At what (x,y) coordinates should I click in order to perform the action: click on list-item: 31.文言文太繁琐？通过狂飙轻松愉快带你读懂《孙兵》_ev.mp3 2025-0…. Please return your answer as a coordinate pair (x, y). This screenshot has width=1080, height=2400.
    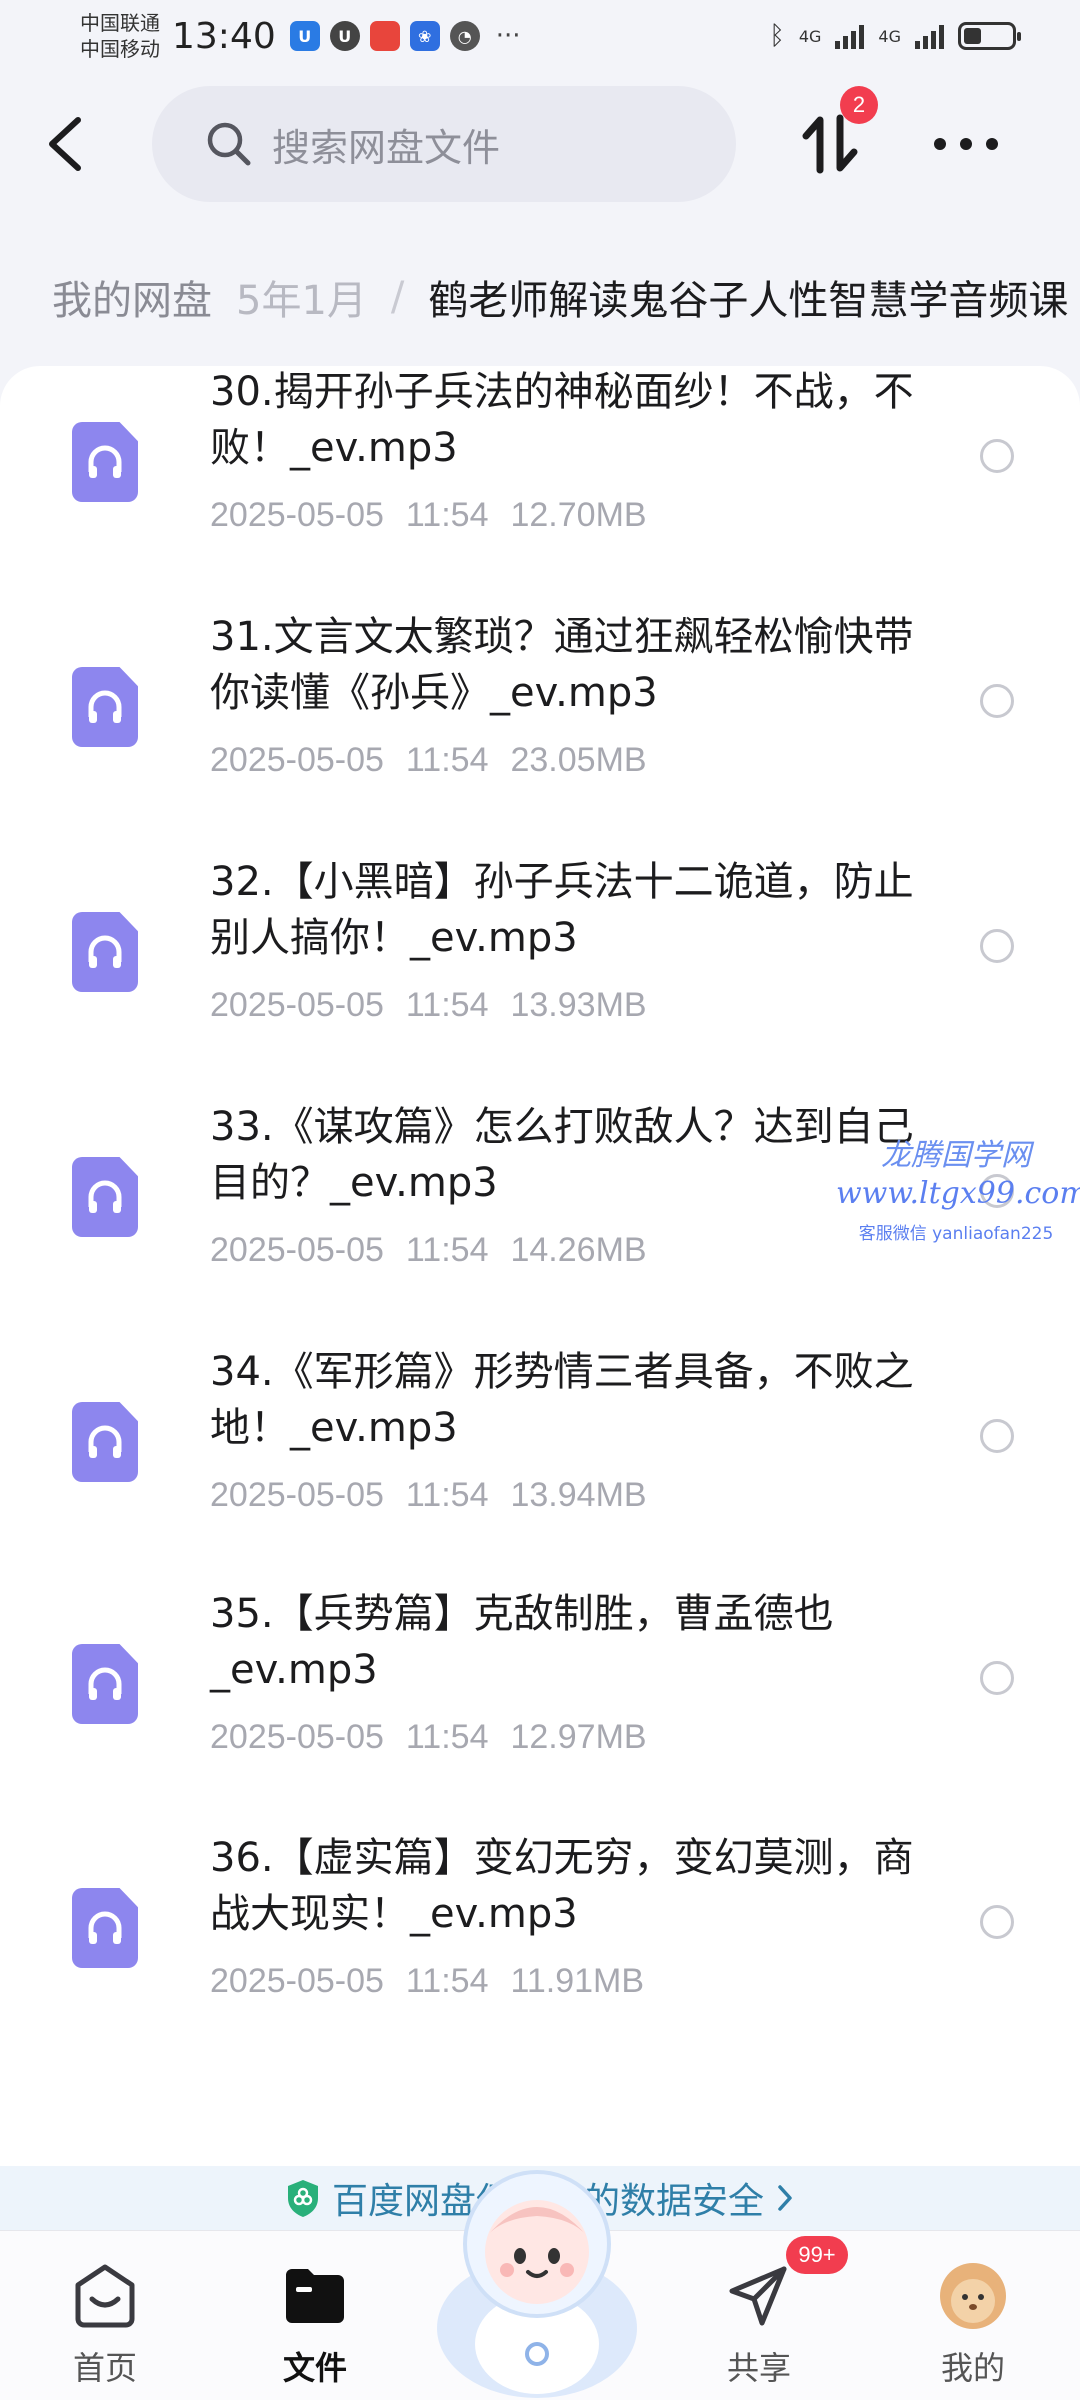
    Looking at the image, I should click on (540, 733).